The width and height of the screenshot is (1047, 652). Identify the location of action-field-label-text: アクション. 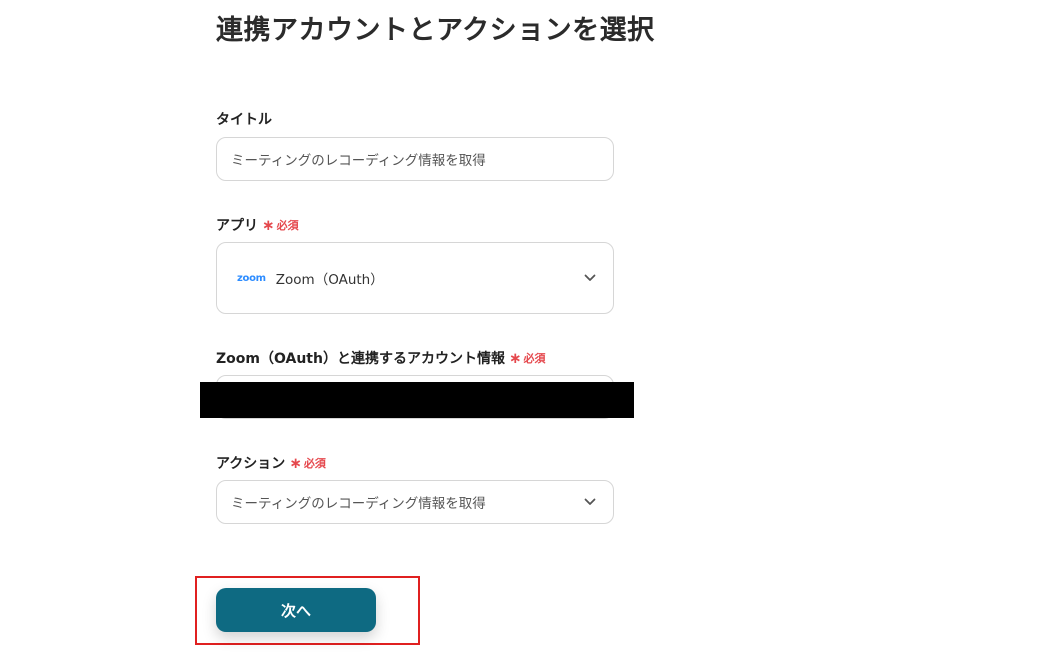
(251, 464).